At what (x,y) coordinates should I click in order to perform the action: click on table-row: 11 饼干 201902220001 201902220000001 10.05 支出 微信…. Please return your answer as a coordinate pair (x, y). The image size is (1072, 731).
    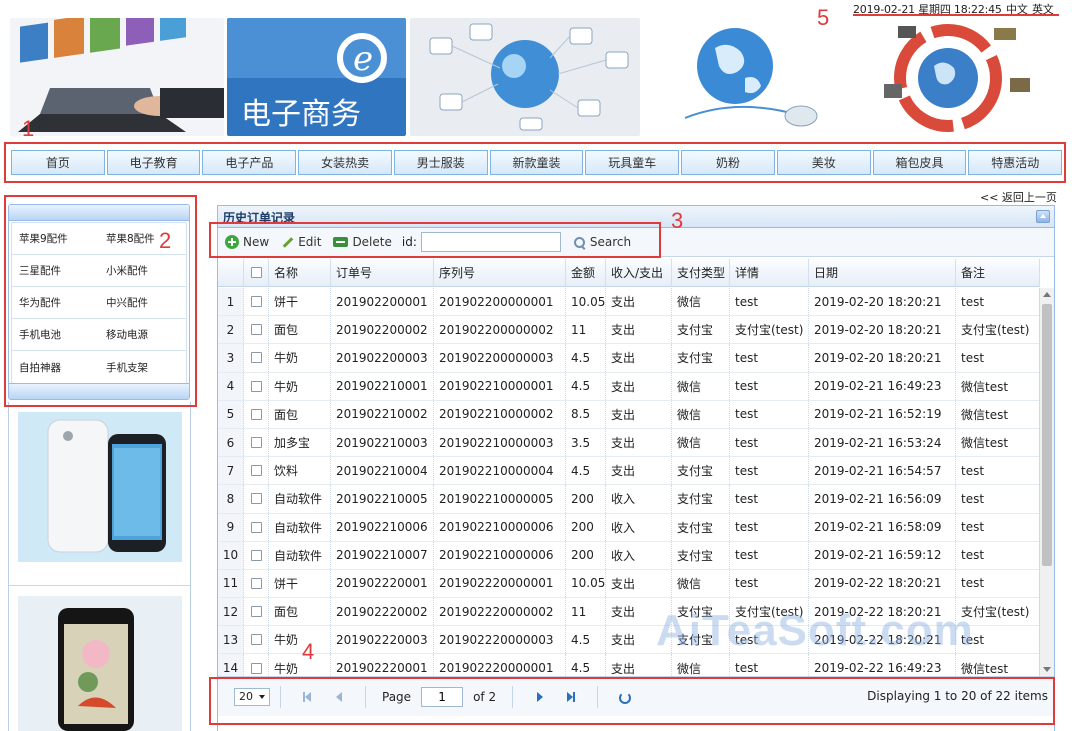
    Looking at the image, I should click on (629, 584).